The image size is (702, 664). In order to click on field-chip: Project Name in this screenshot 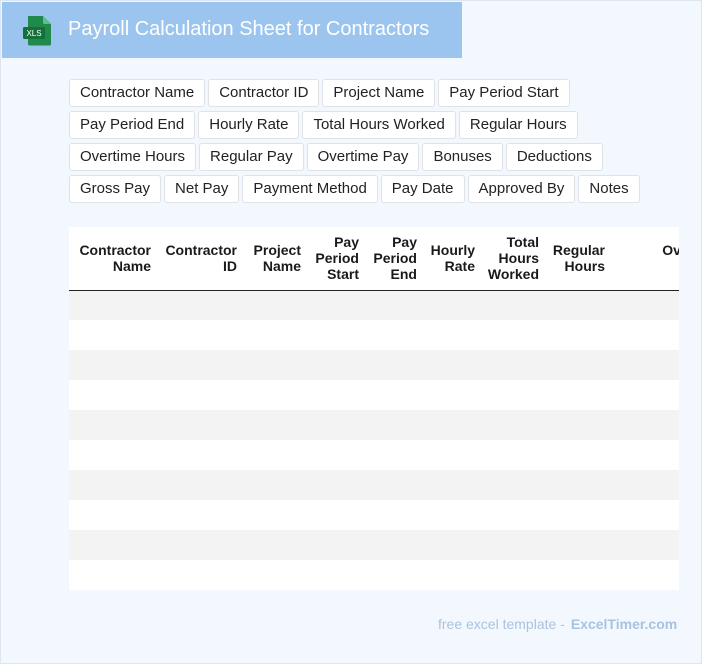, I will do `click(379, 93)`.